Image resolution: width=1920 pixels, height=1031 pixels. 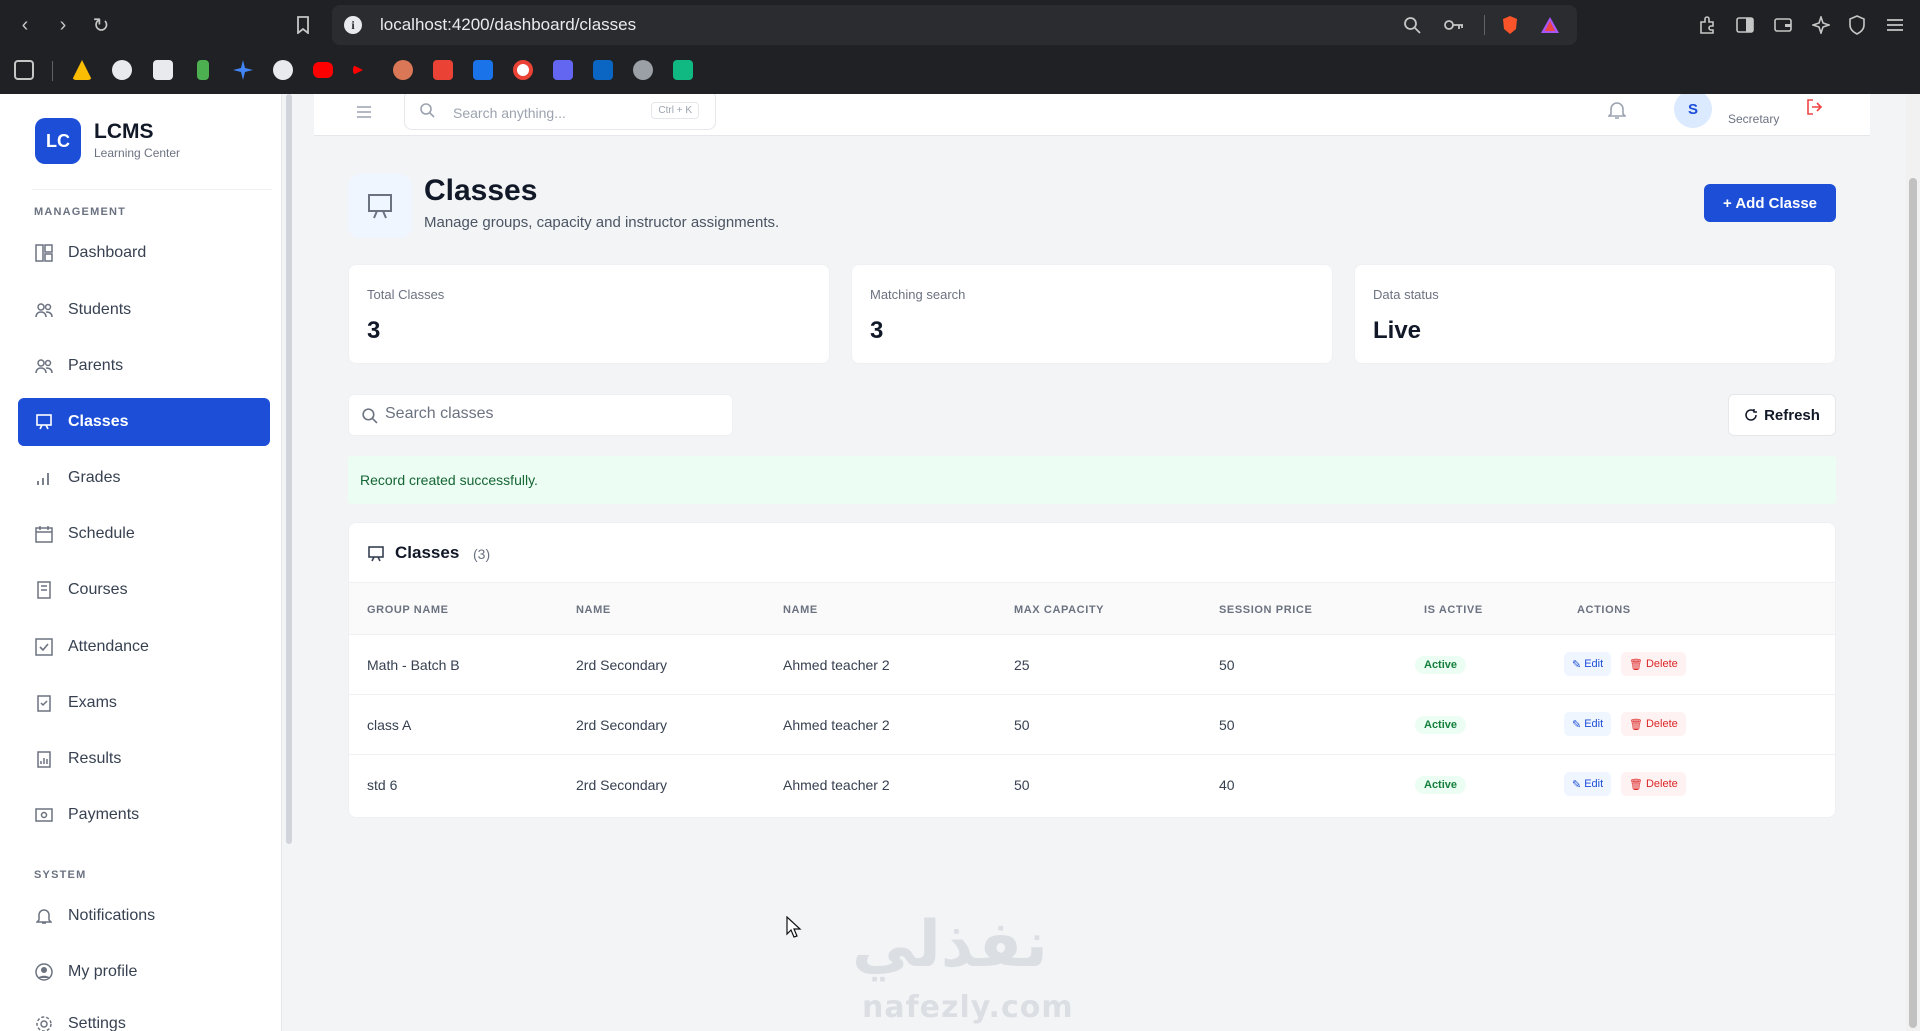 What do you see at coordinates (1454, 25) in the screenshot?
I see `key-icon` at bounding box center [1454, 25].